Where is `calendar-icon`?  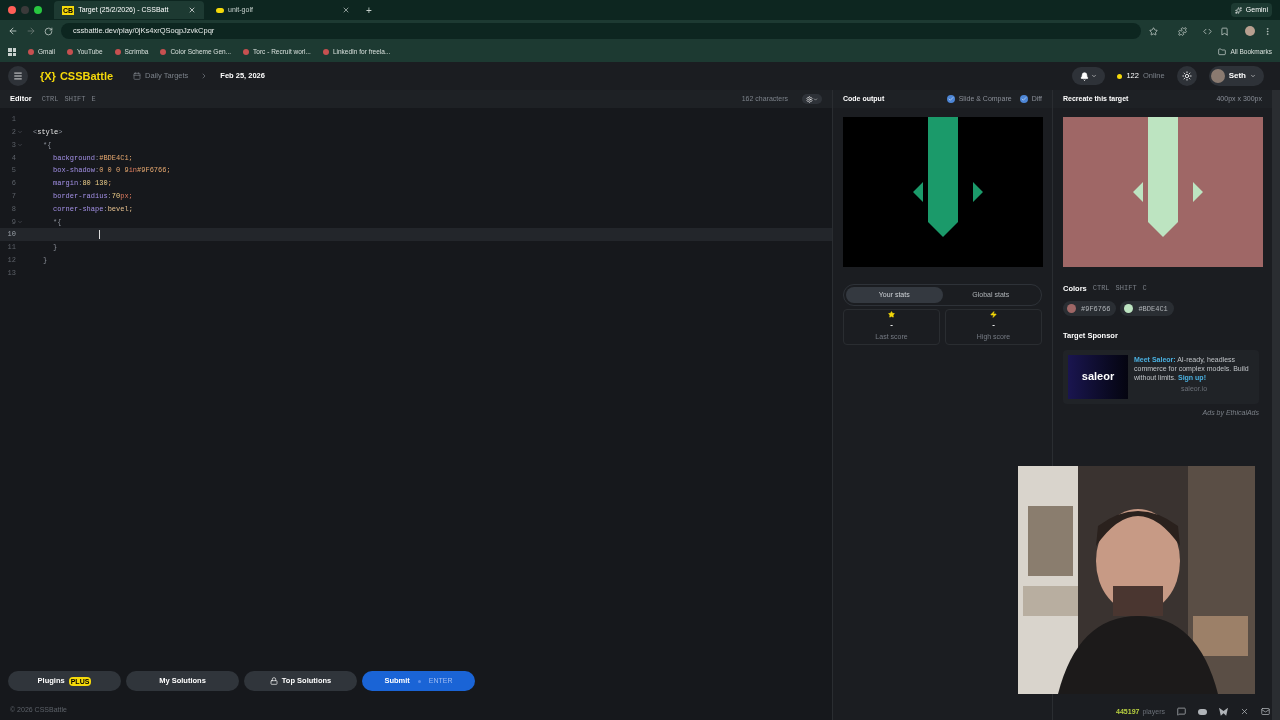 calendar-icon is located at coordinates (137, 76).